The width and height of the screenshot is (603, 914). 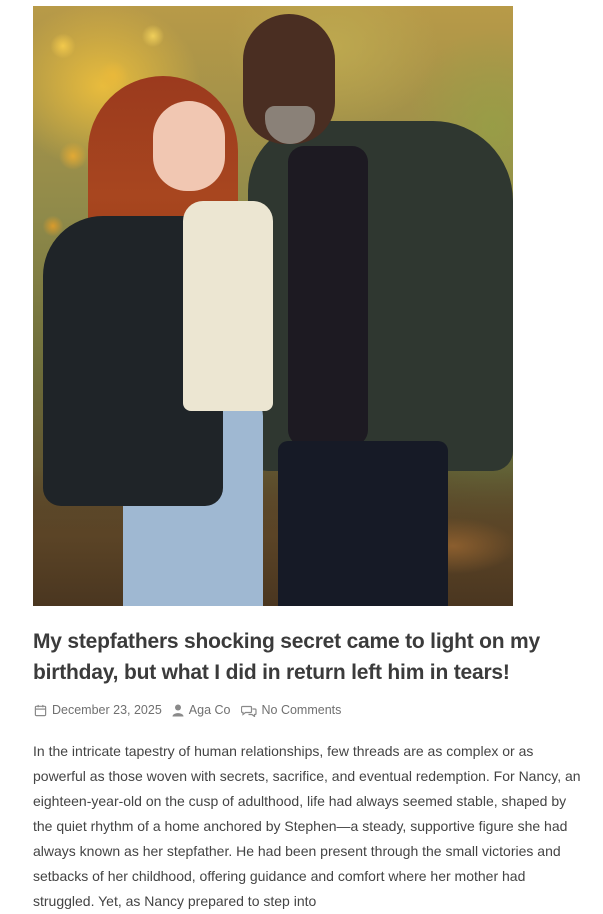 I want to click on post-meta: December 23, 2025 Aga Co No Comments, so click(x=192, y=710).